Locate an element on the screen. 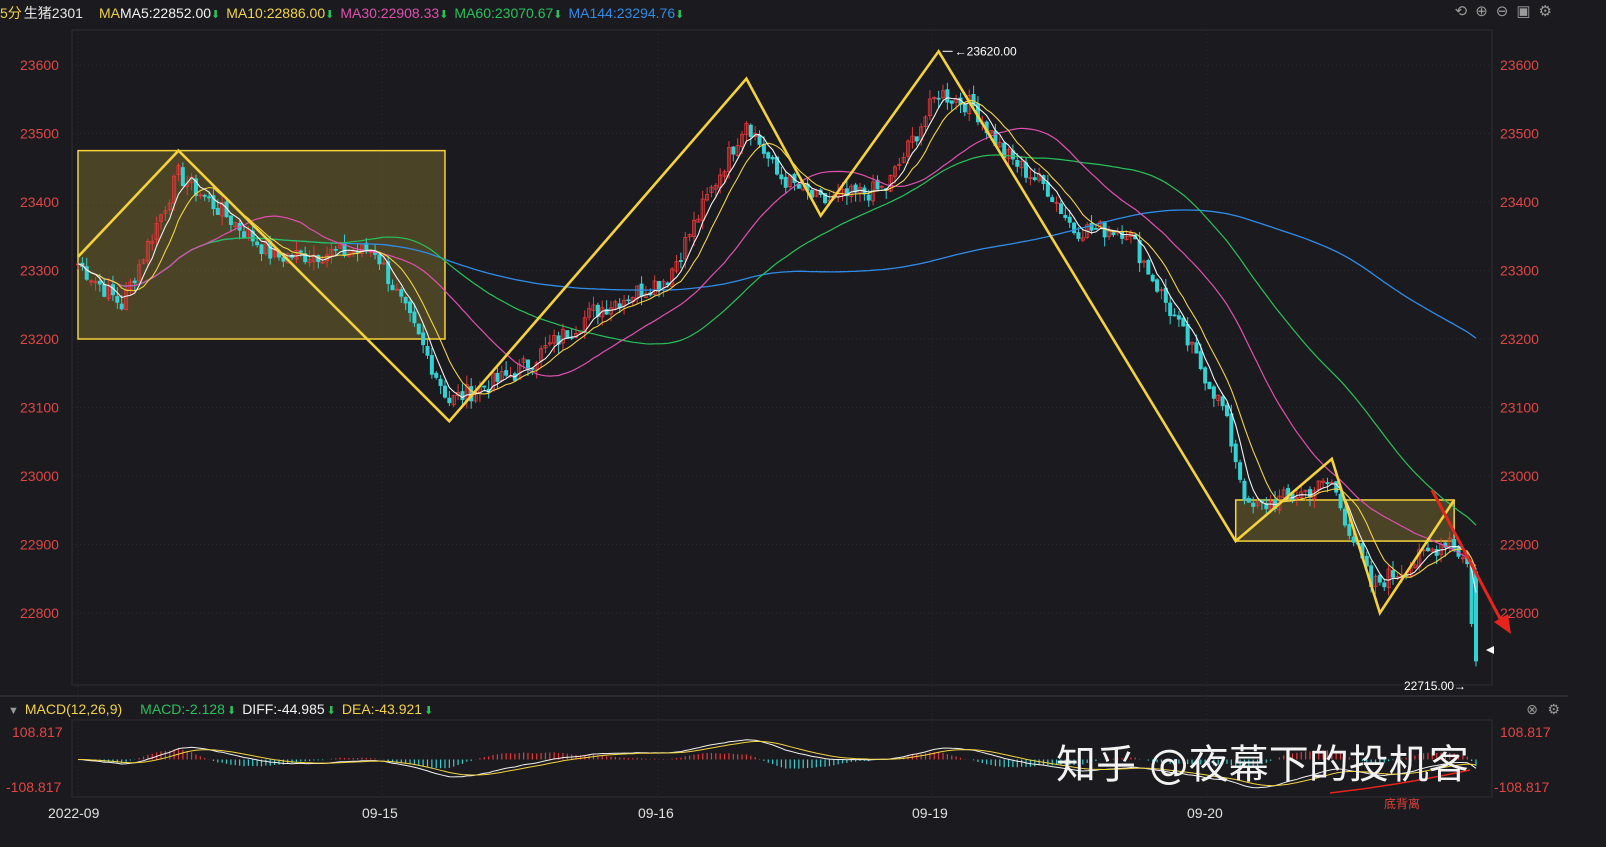 This screenshot has width=1606, height=847. dea-down-icon: ⬇ is located at coordinates (429, 711).